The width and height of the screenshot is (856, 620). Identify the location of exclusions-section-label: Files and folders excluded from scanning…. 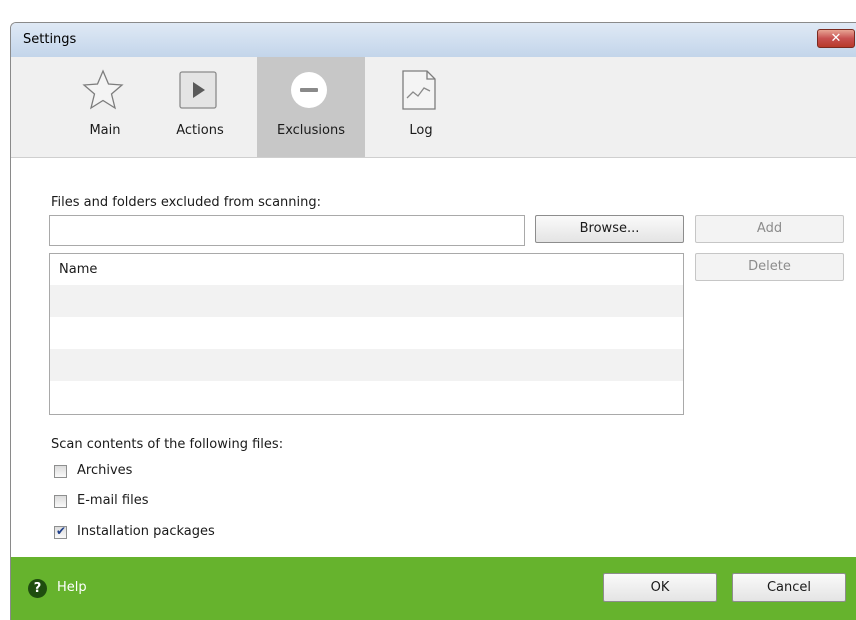
(186, 202).